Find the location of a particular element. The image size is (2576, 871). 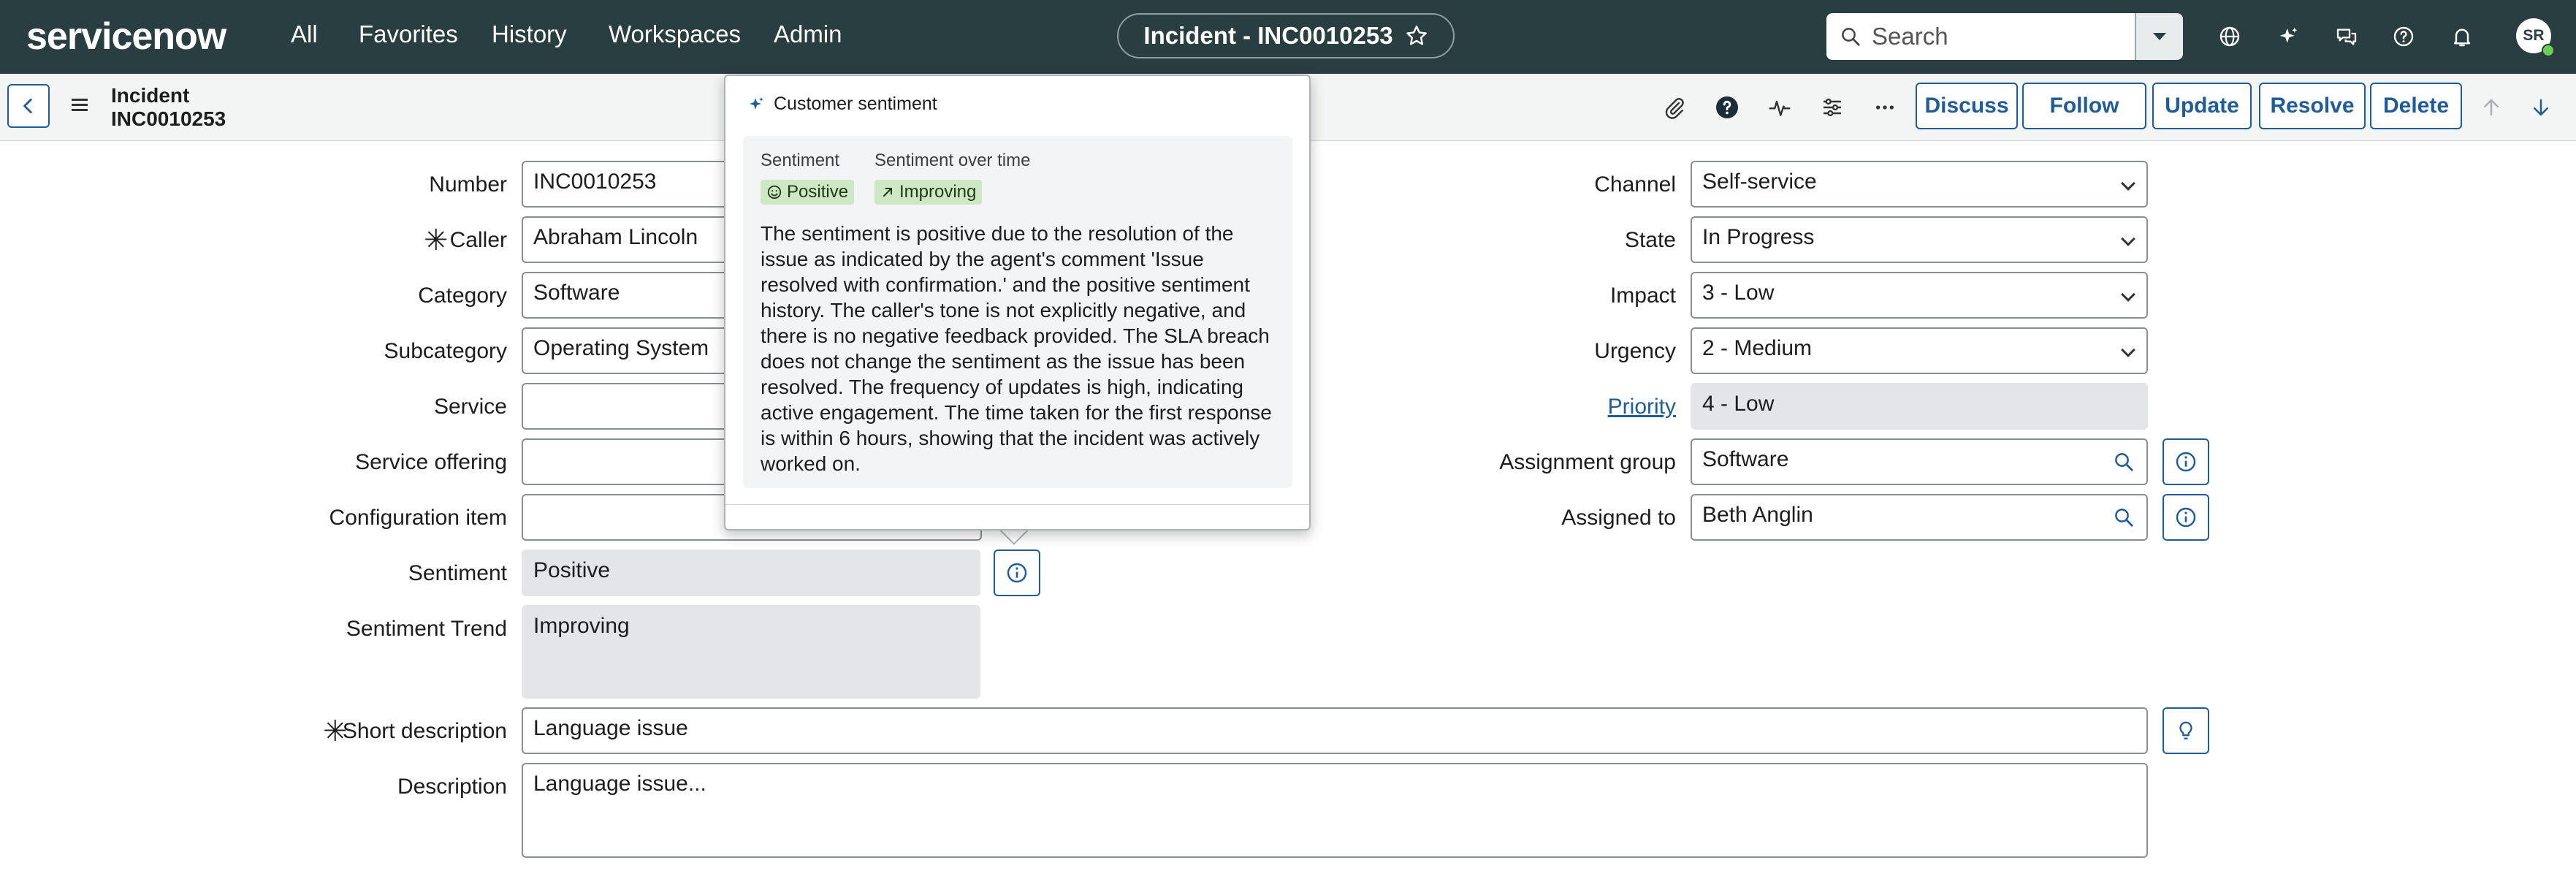

popover-footer is located at coordinates (1017, 518).